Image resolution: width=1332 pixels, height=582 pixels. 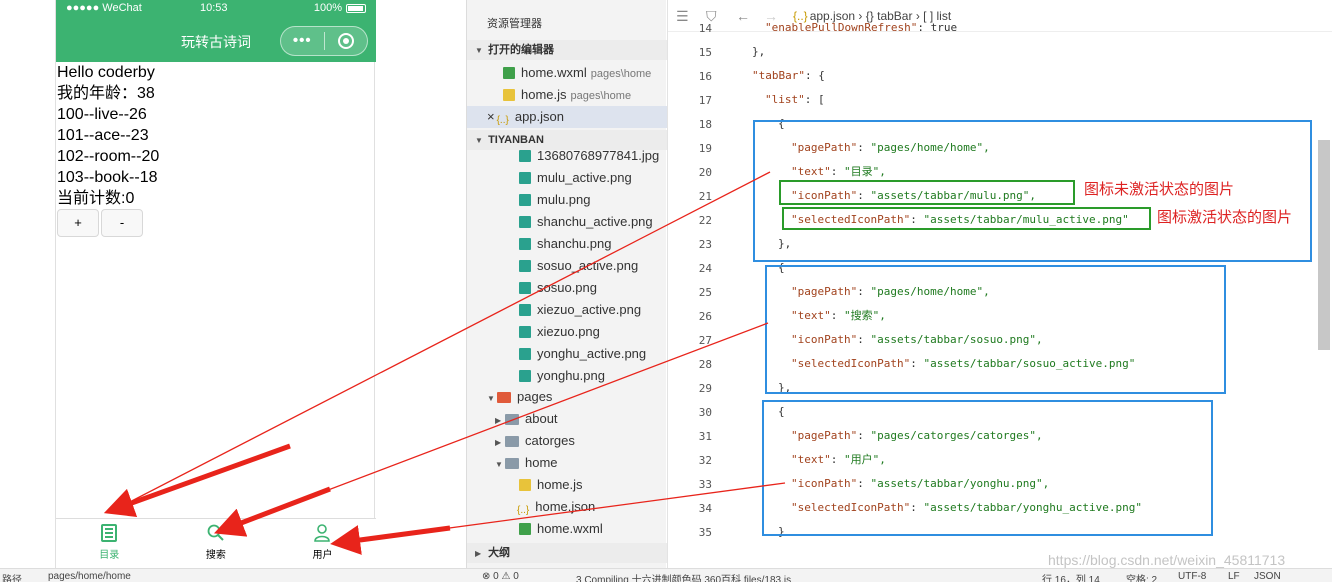 I want to click on problems-indicator: ⊗ 0 ⚠ 0, so click(x=500, y=576).